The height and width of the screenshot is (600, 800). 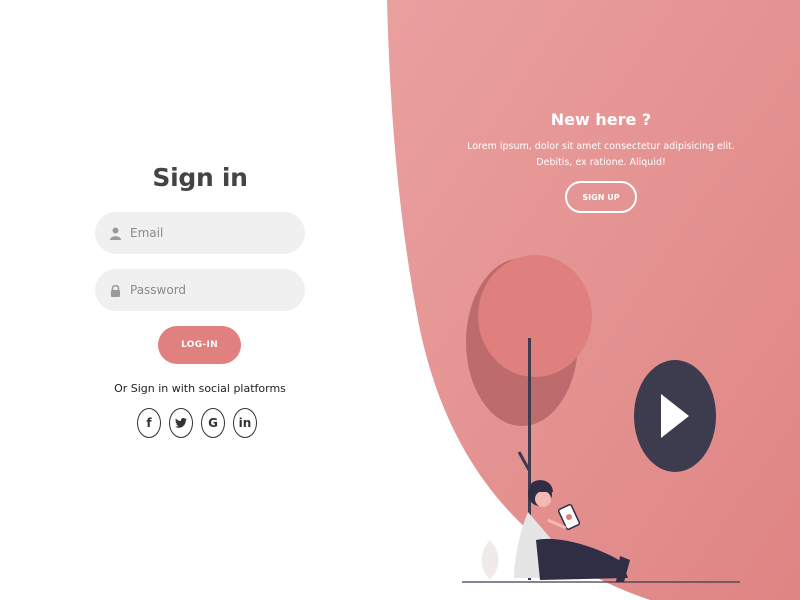 I want to click on play-button, so click(x=675, y=416).